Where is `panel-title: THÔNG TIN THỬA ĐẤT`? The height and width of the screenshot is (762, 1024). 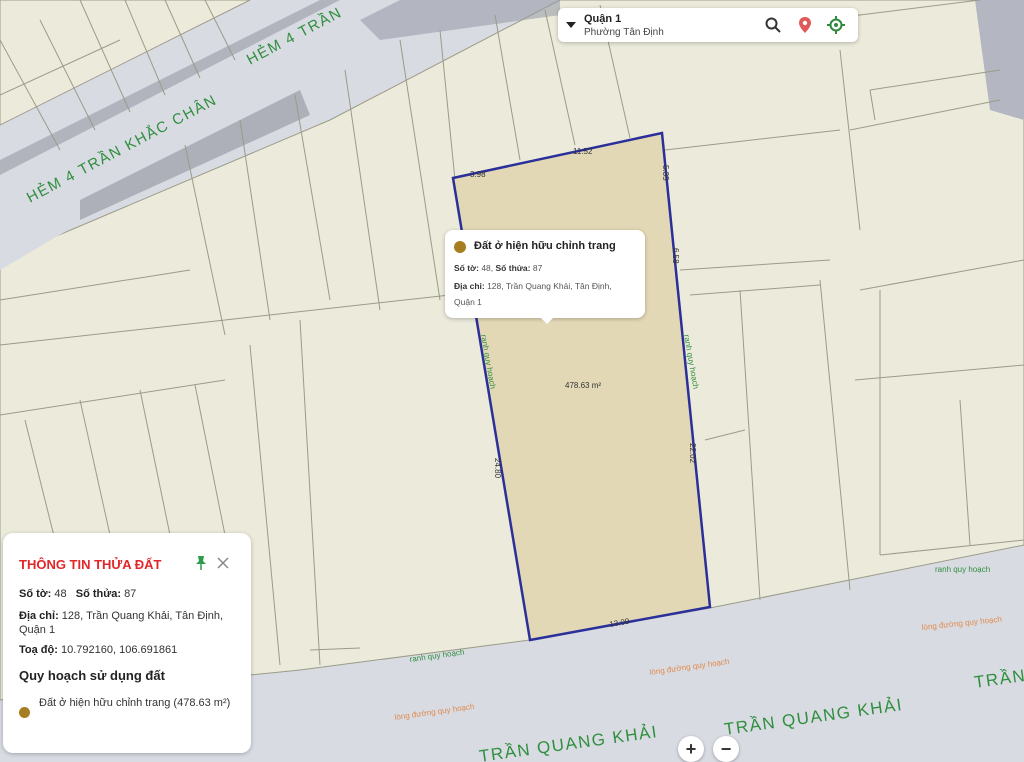
panel-title: THÔNG TIN THỬA ĐẤT is located at coordinates (90, 564).